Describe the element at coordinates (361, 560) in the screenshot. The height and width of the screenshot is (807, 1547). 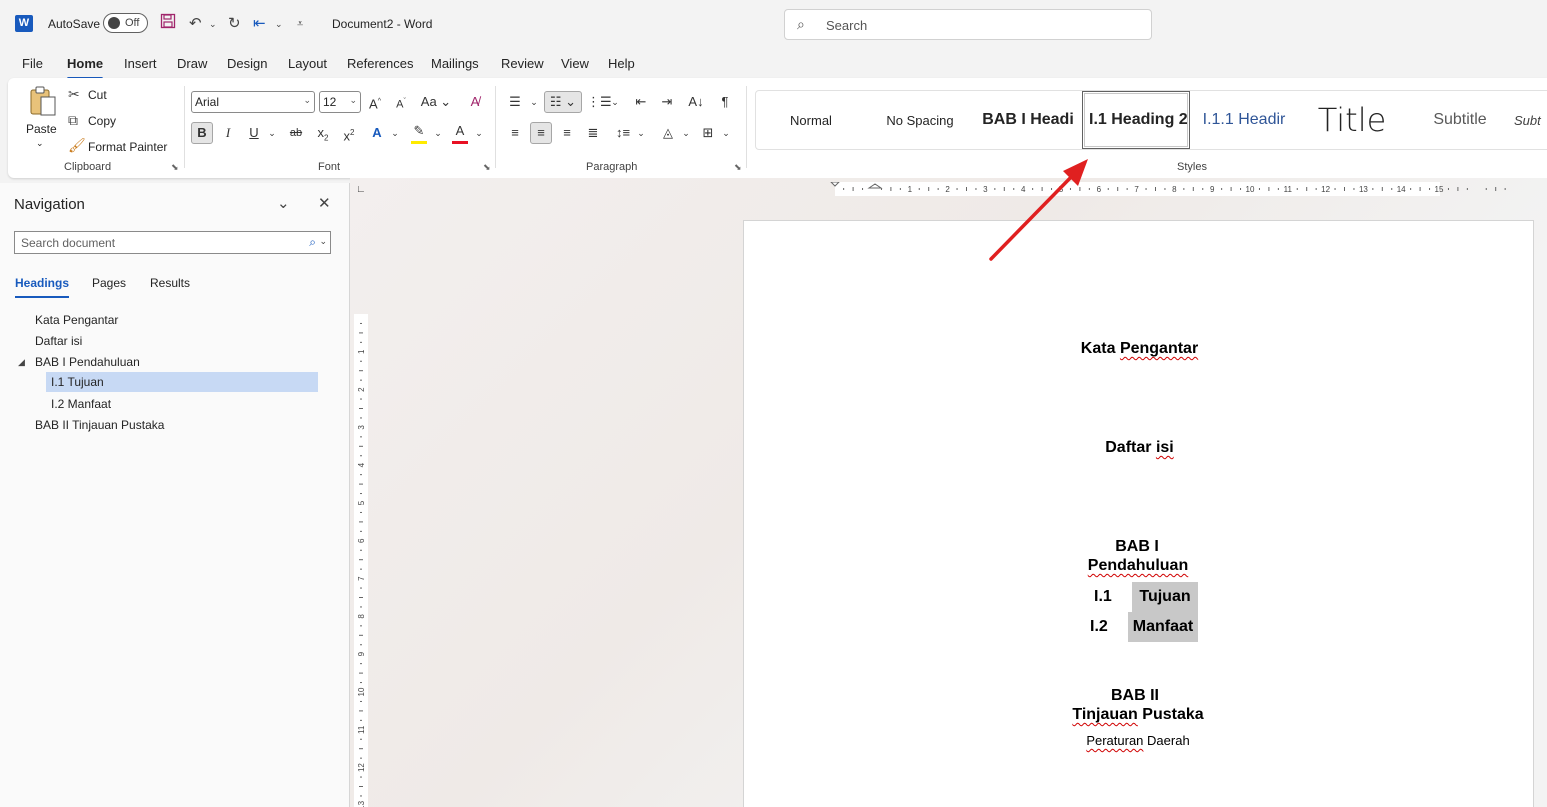
I see `vertical-ruler: 12345678910111213` at that location.